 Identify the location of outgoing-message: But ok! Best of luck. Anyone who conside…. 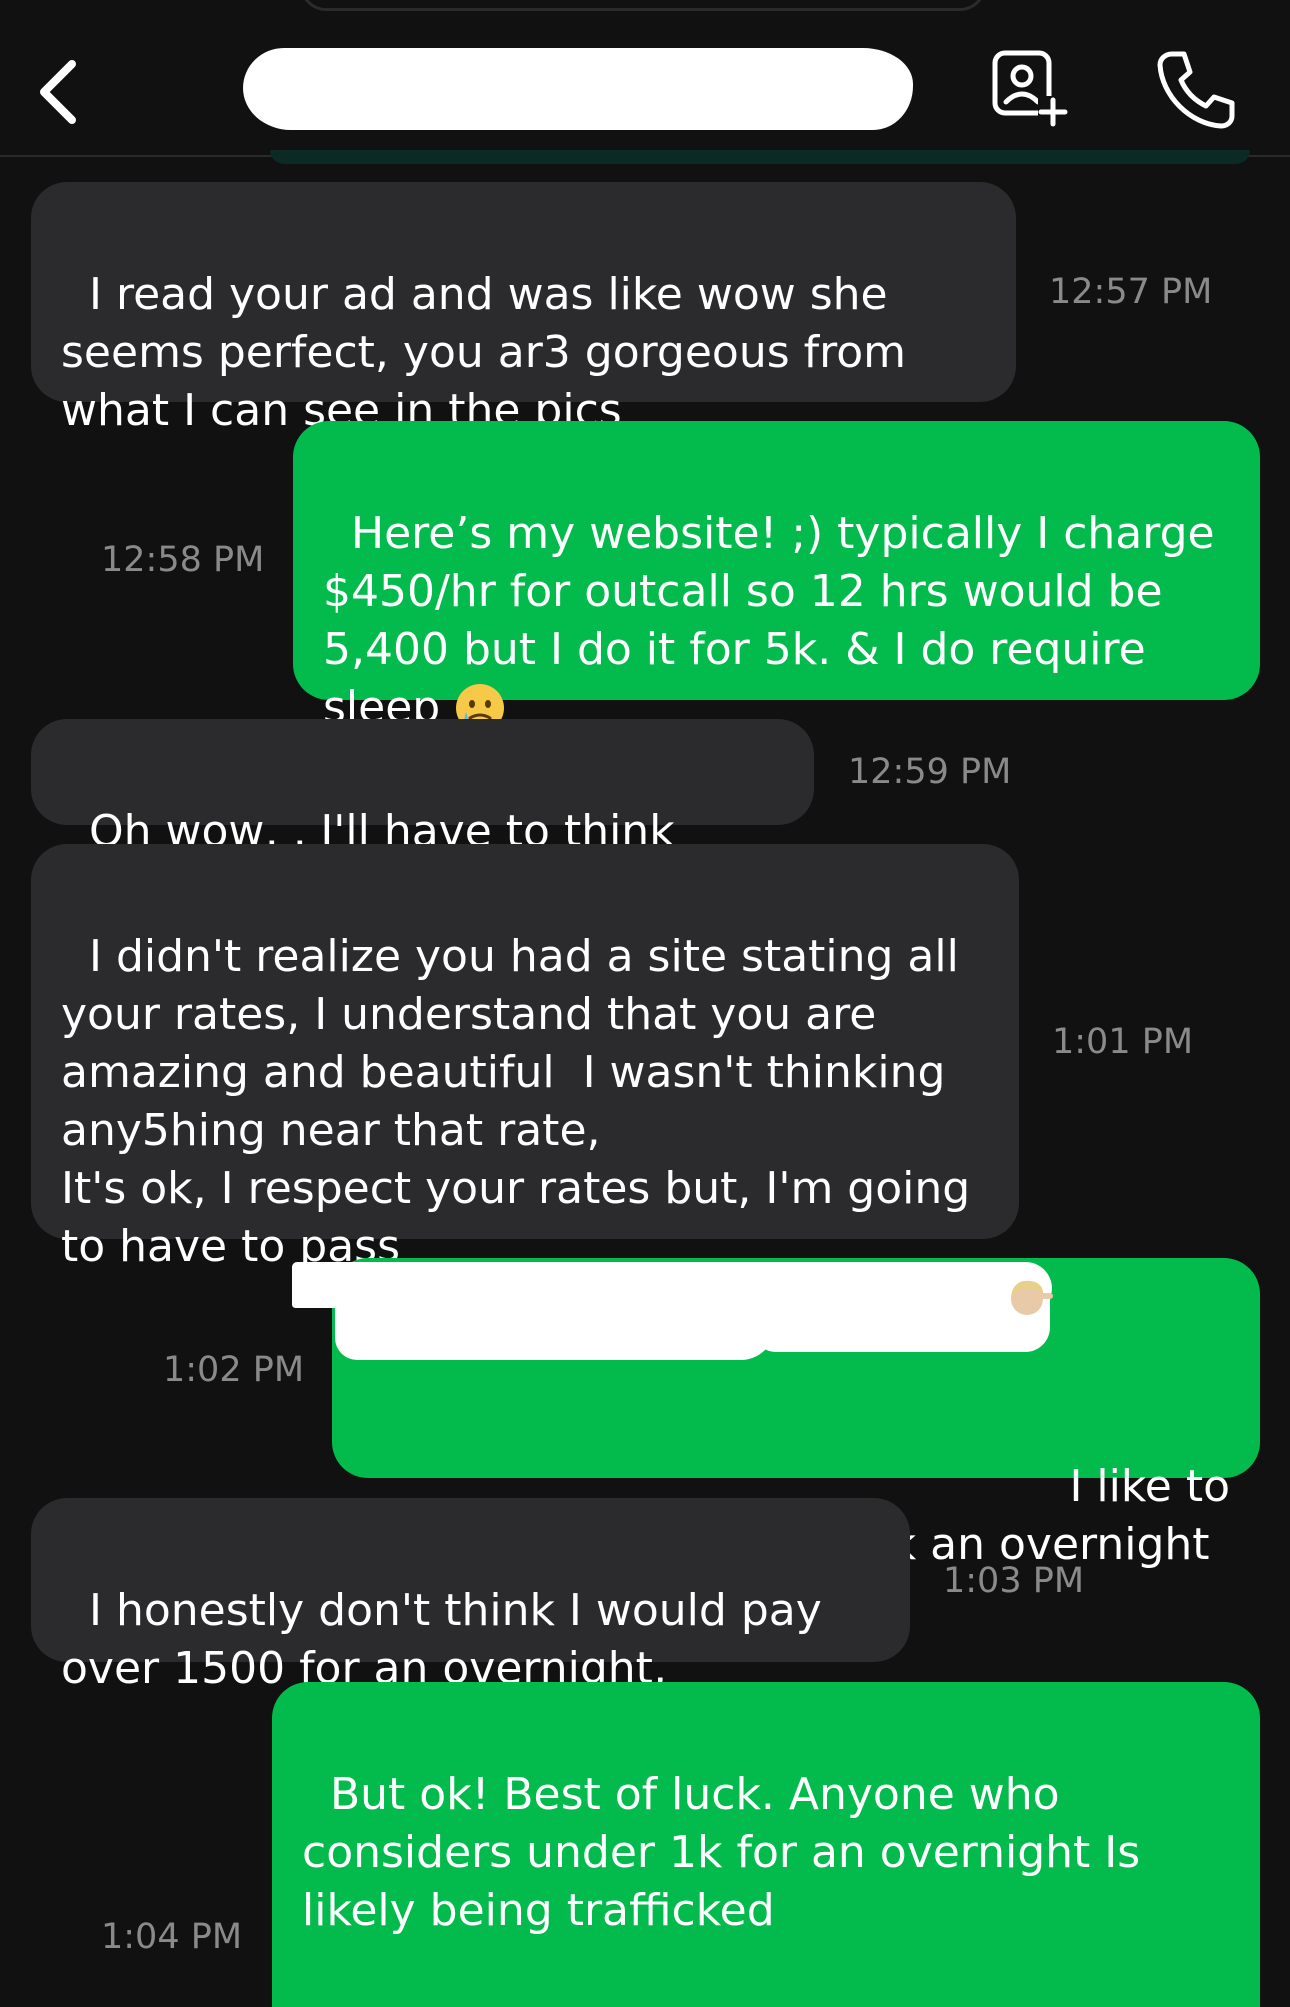
(766, 1844).